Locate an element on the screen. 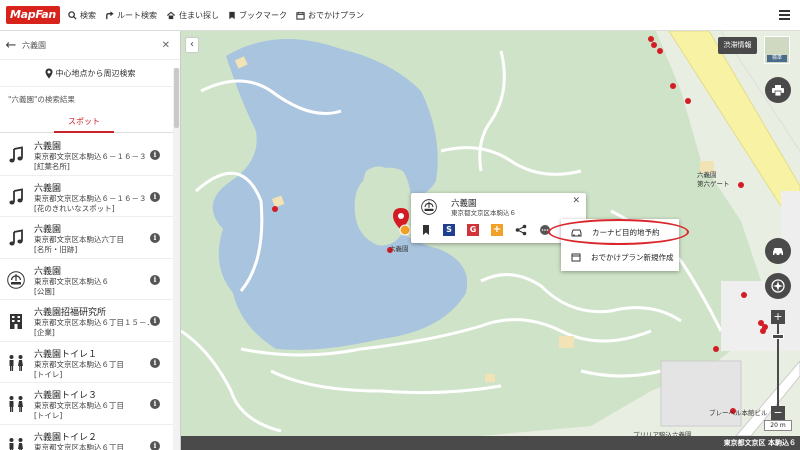 The width and height of the screenshot is (800, 450). nav-search: 検索 is located at coordinates (82, 15).